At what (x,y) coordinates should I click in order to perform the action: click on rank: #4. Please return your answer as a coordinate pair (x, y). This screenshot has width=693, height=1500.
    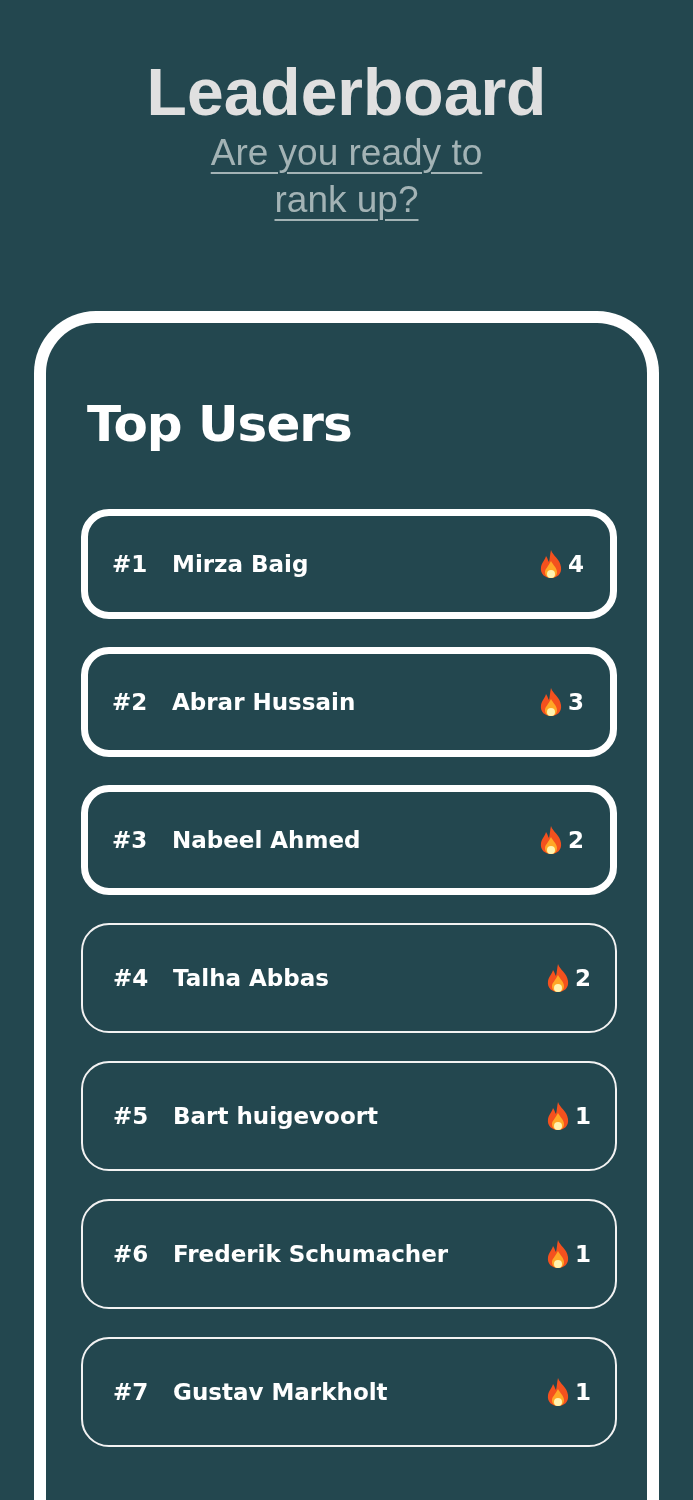
    Looking at the image, I should click on (131, 977).